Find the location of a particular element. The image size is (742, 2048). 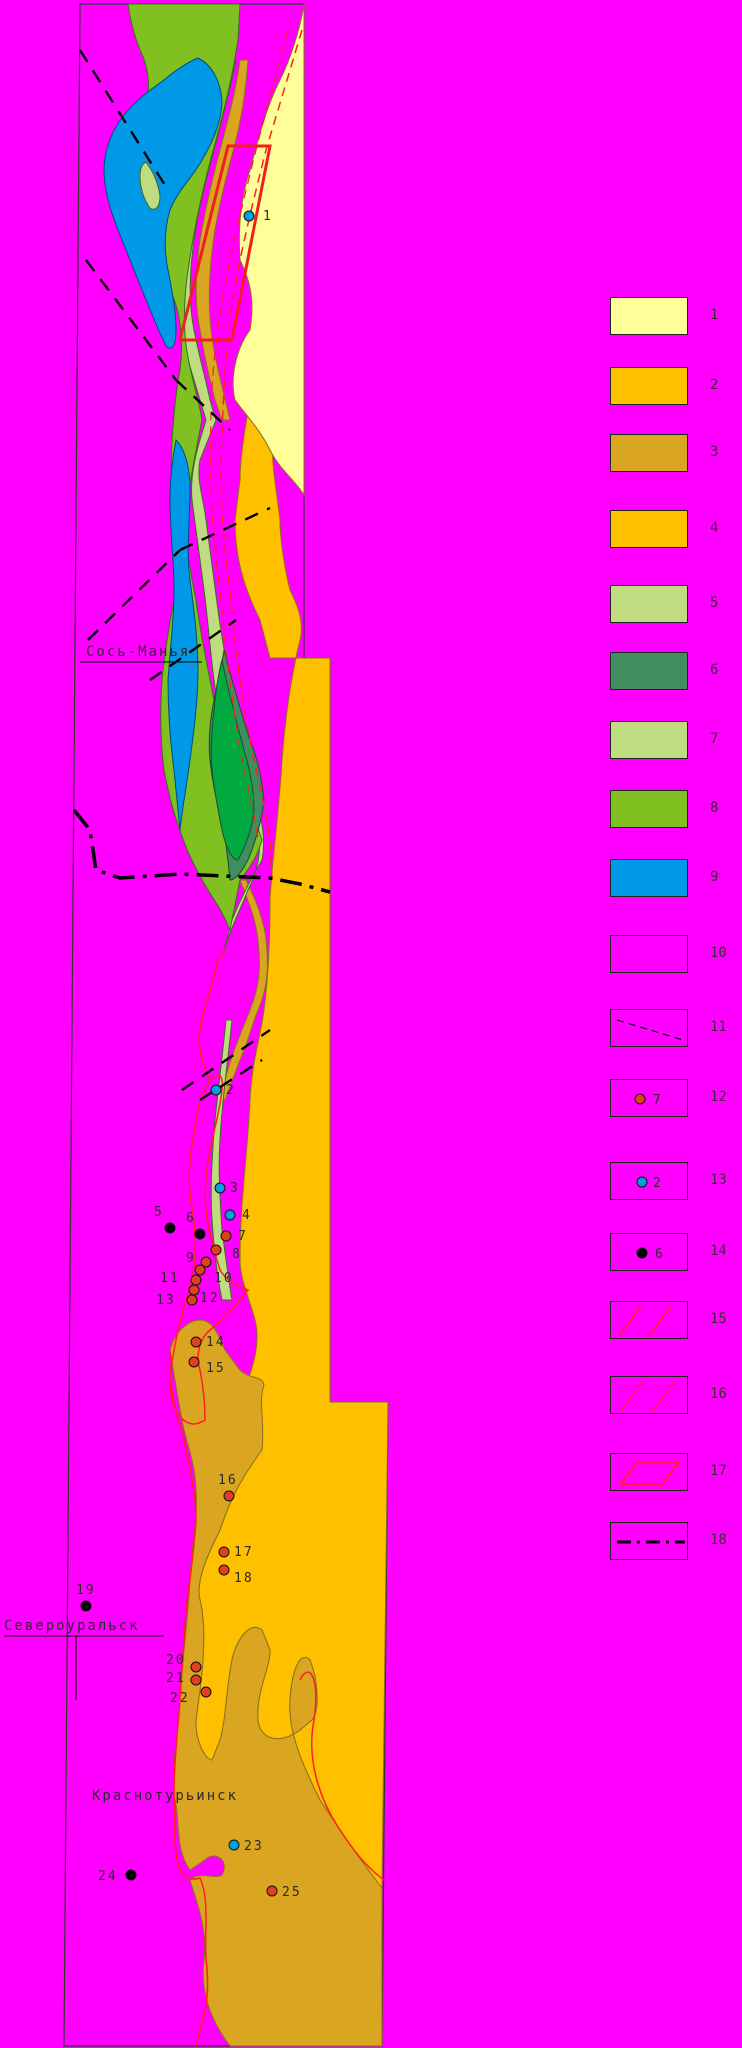

site-22-label: 22 is located at coordinates (180, 1698).